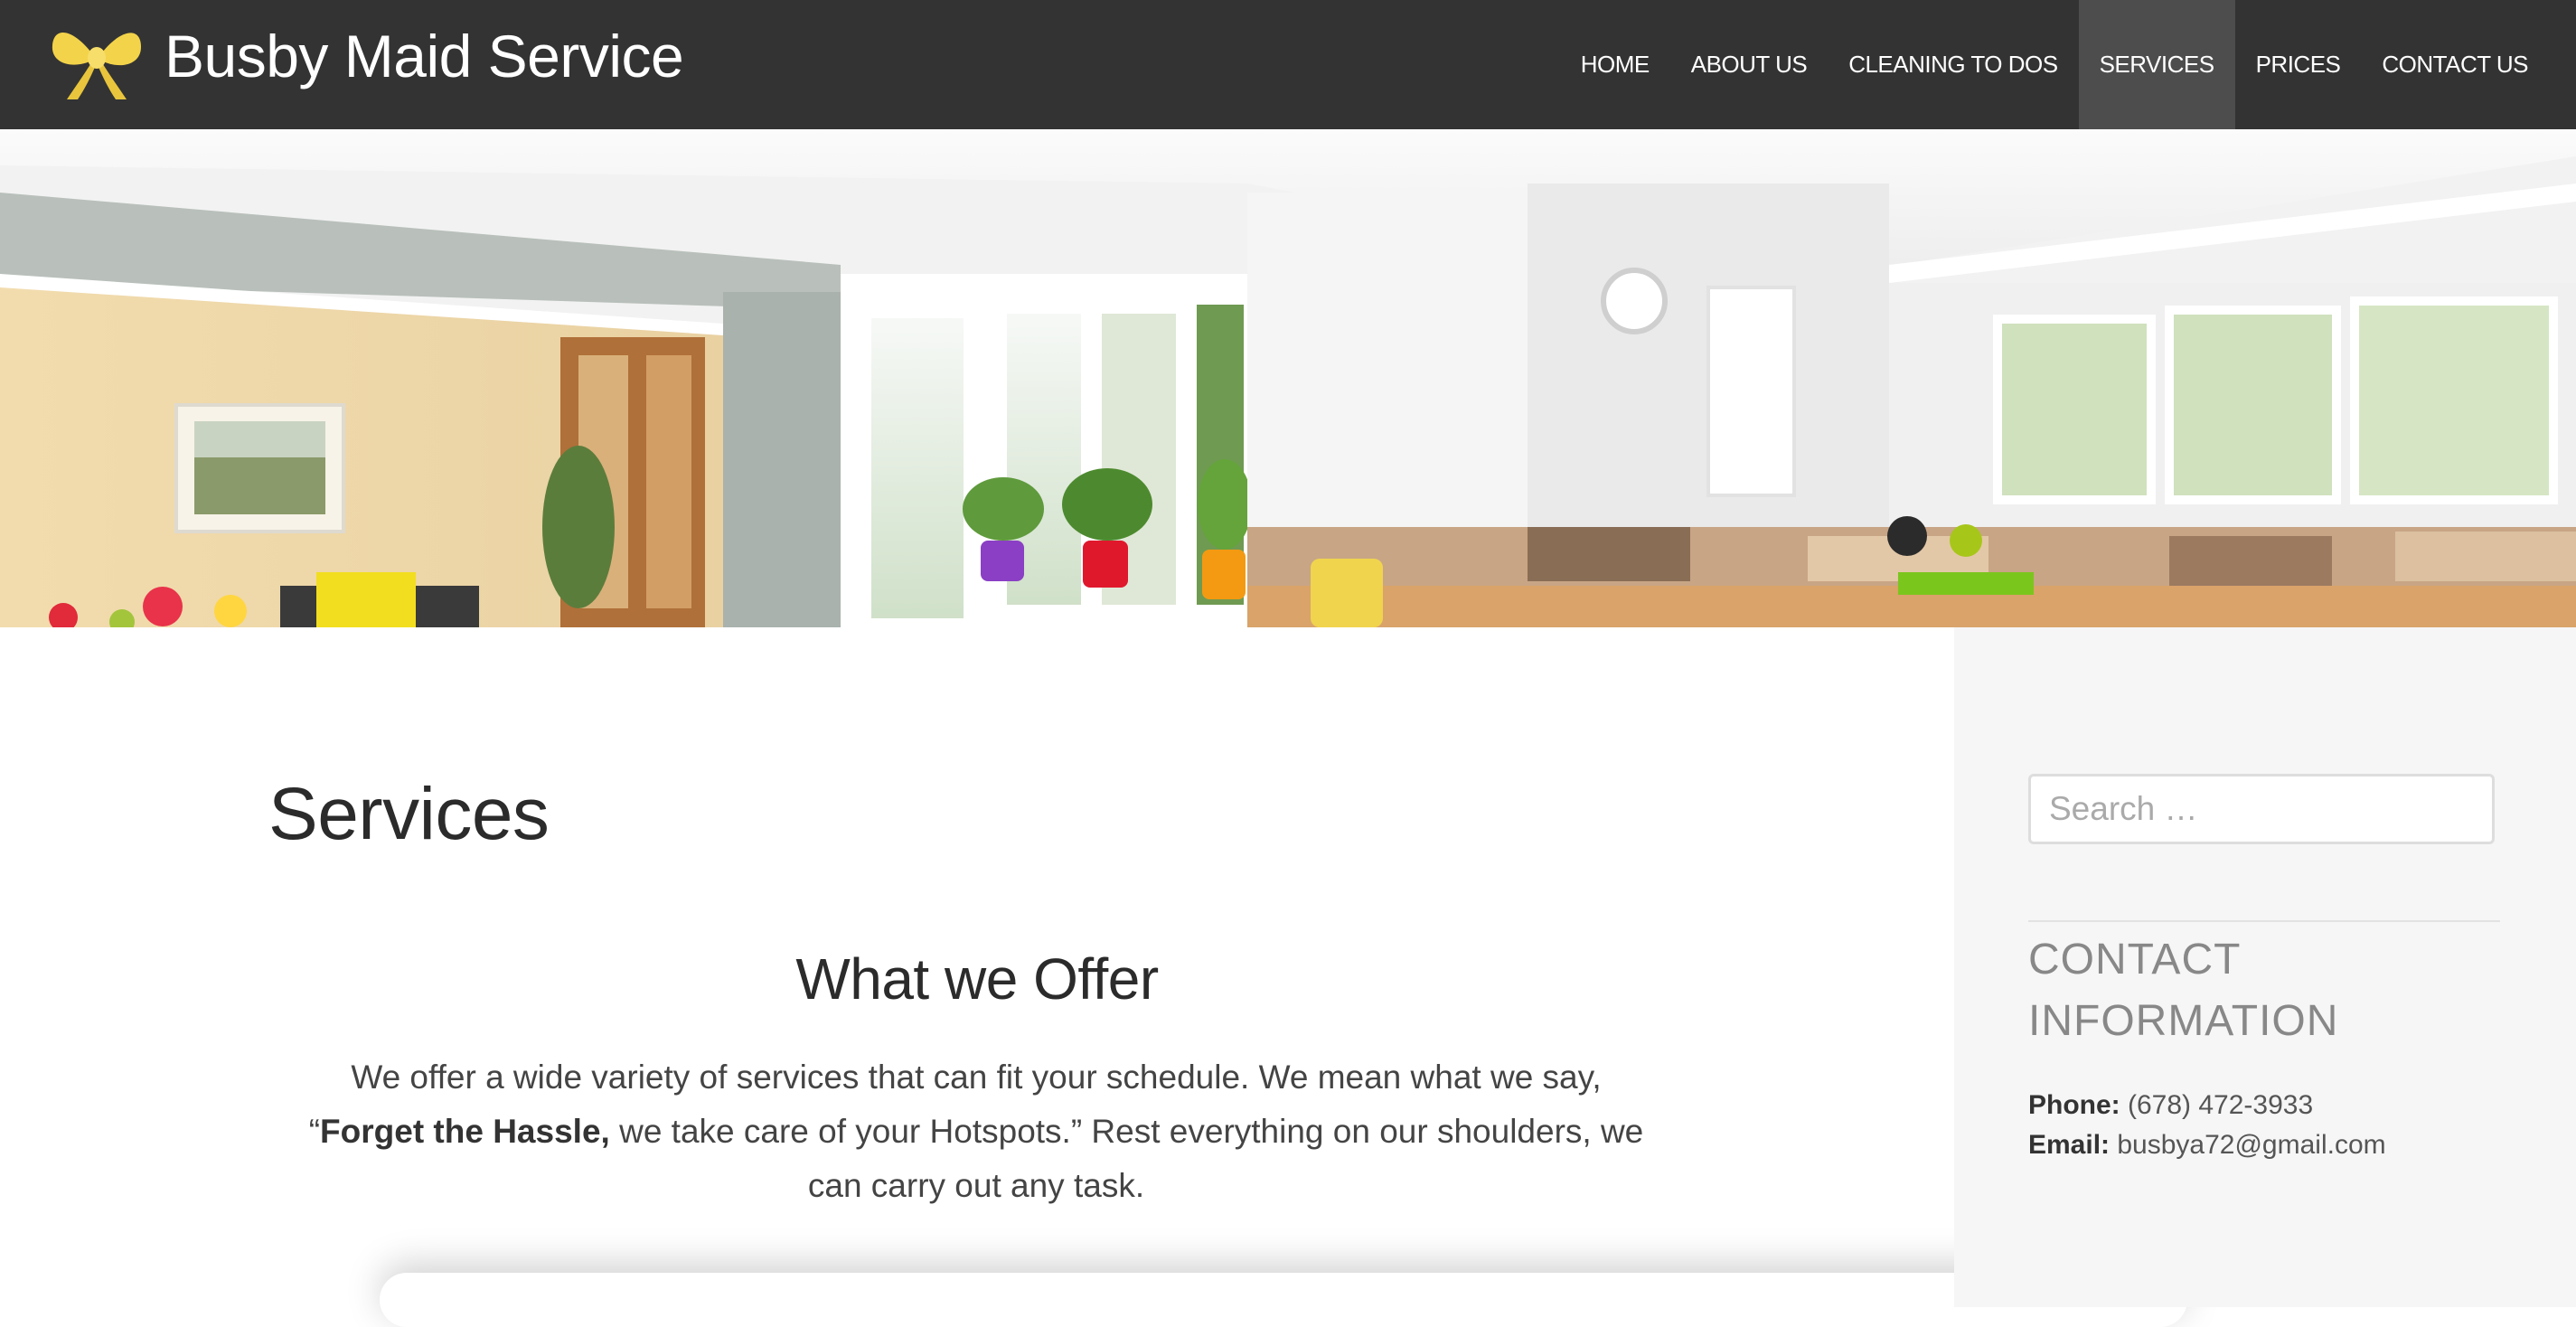 This screenshot has width=2576, height=1327. Describe the element at coordinates (1749, 65) in the screenshot. I see `nav-about-us: ABOUT US` at that location.